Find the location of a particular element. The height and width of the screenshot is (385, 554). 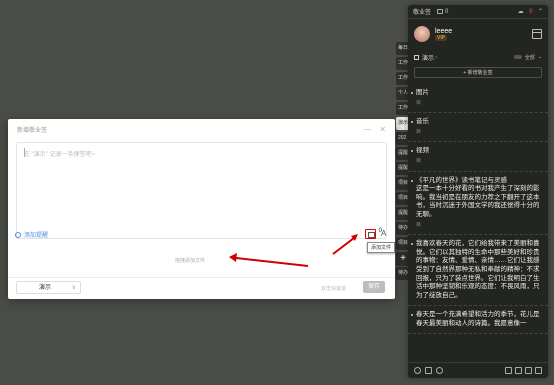

note-text: 视频 is located at coordinates (422, 151).